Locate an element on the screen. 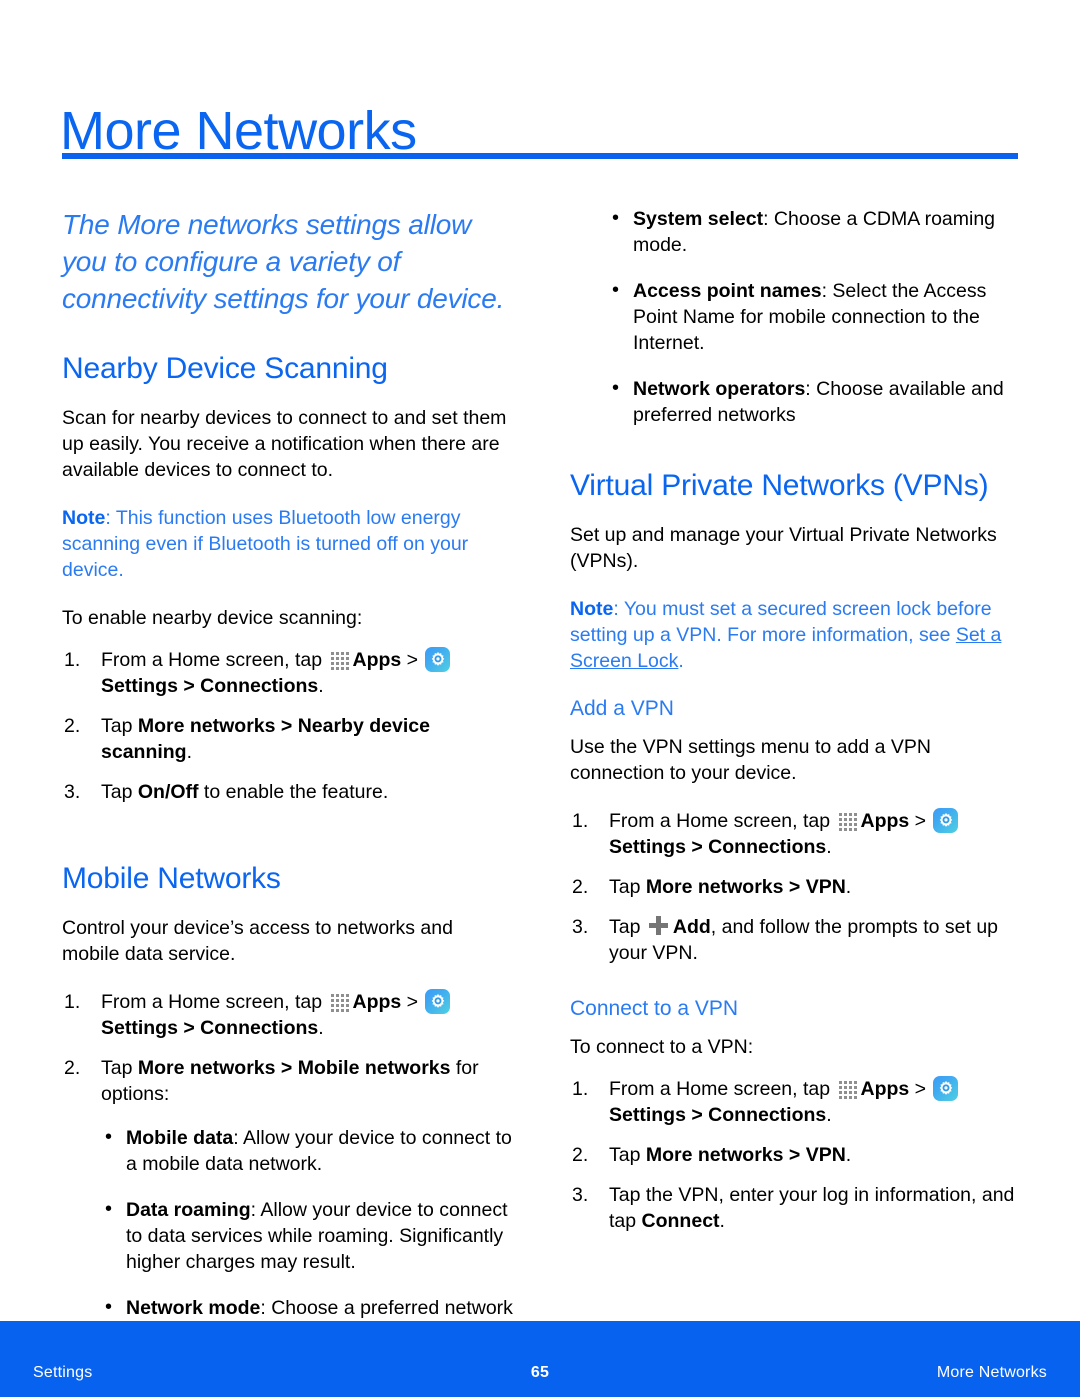 This screenshot has width=1080, height=1397. note-end: . is located at coordinates (681, 661).